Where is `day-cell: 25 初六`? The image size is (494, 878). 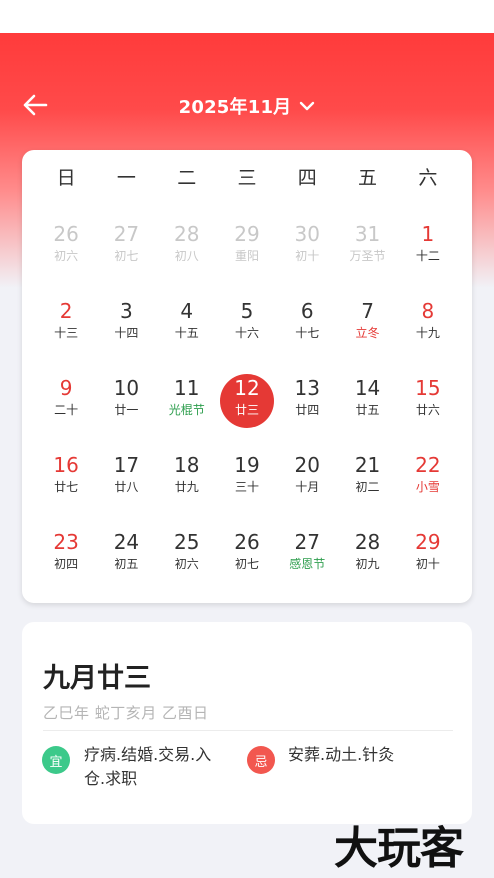 day-cell: 25 初六 is located at coordinates (187, 550).